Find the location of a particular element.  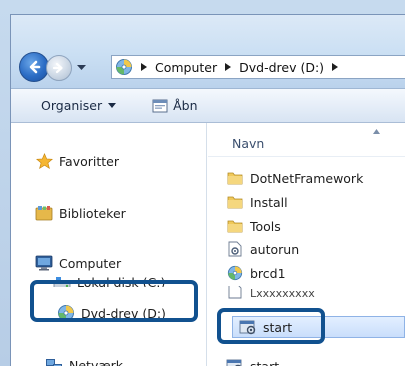

library-icon is located at coordinates (44, 213).